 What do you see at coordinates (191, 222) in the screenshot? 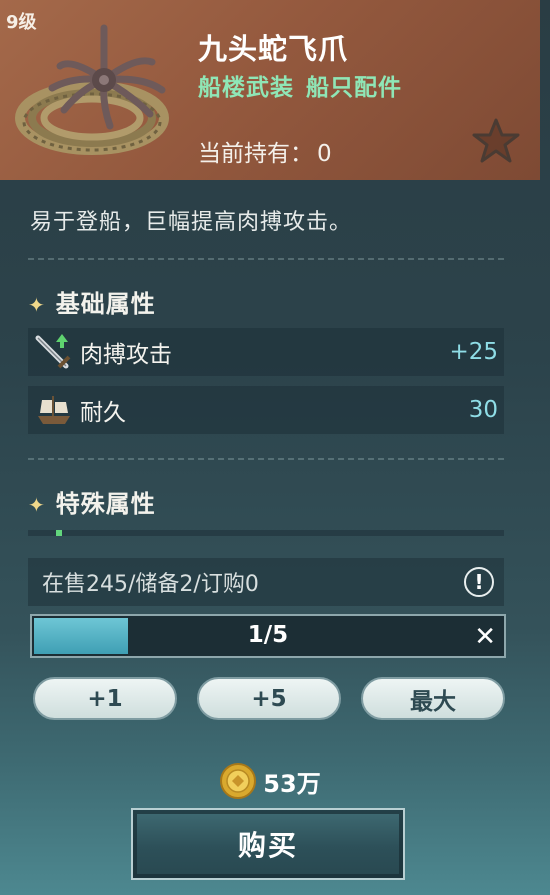
I see `item-description: 易于登船，巨幅提高肉搏攻击。` at bounding box center [191, 222].